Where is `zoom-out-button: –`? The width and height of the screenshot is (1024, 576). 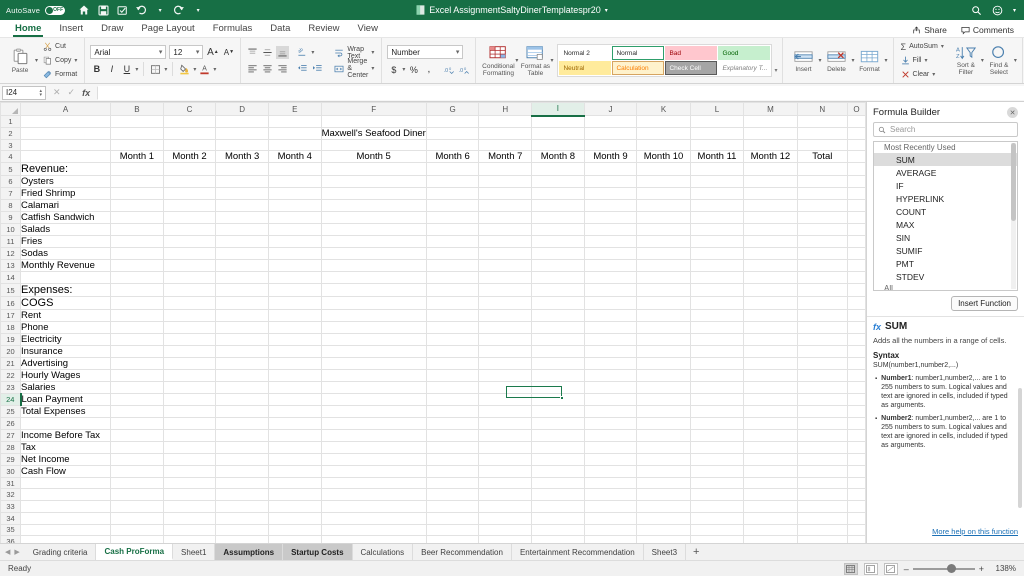 zoom-out-button: – is located at coordinates (906, 569).